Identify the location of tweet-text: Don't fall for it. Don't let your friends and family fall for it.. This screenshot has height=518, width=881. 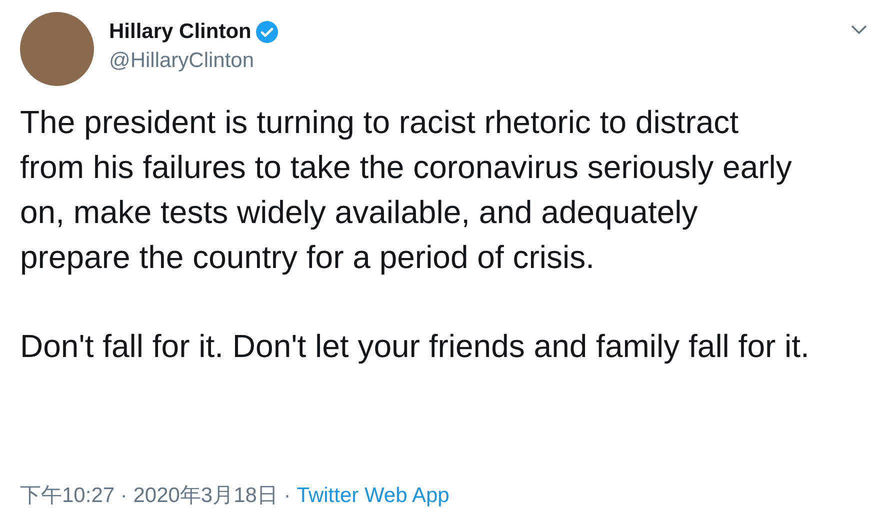
(415, 346).